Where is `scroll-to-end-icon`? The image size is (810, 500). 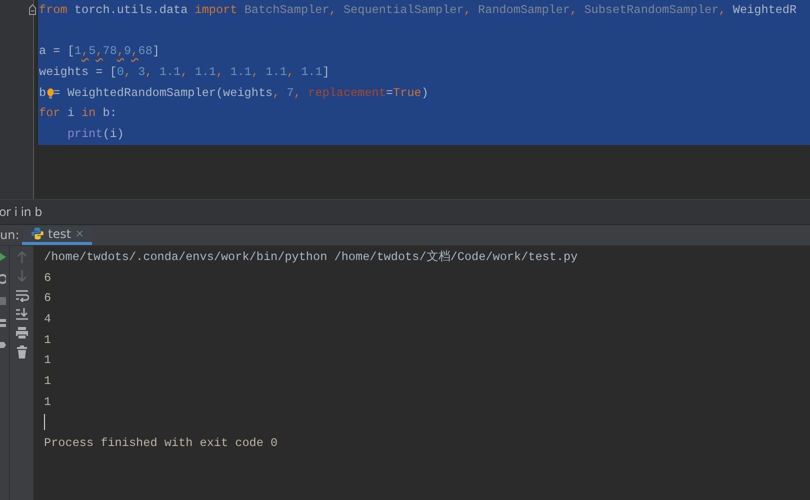 scroll-to-end-icon is located at coordinates (21, 314).